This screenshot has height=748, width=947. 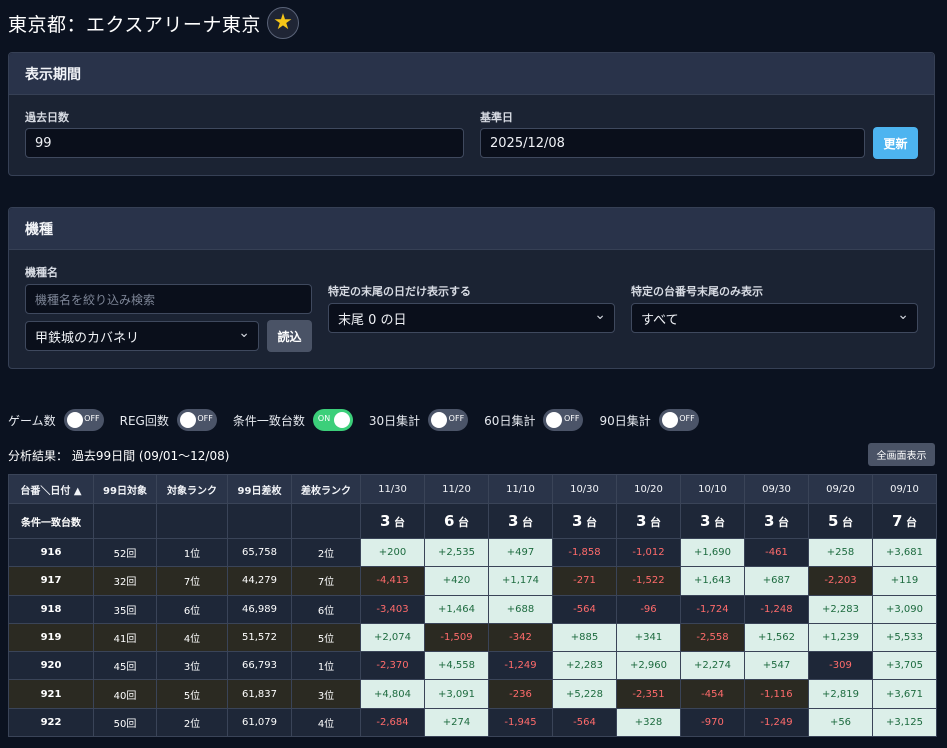 What do you see at coordinates (192, 609) in the screenshot?
I see `target-rank: 6位` at bounding box center [192, 609].